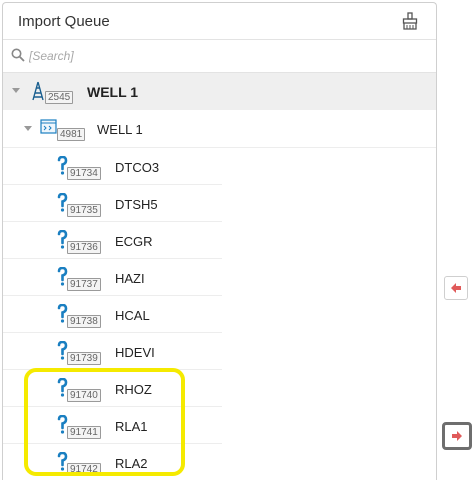 This screenshot has height=480, width=475. I want to click on curve-label: HDEVI, so click(135, 352).